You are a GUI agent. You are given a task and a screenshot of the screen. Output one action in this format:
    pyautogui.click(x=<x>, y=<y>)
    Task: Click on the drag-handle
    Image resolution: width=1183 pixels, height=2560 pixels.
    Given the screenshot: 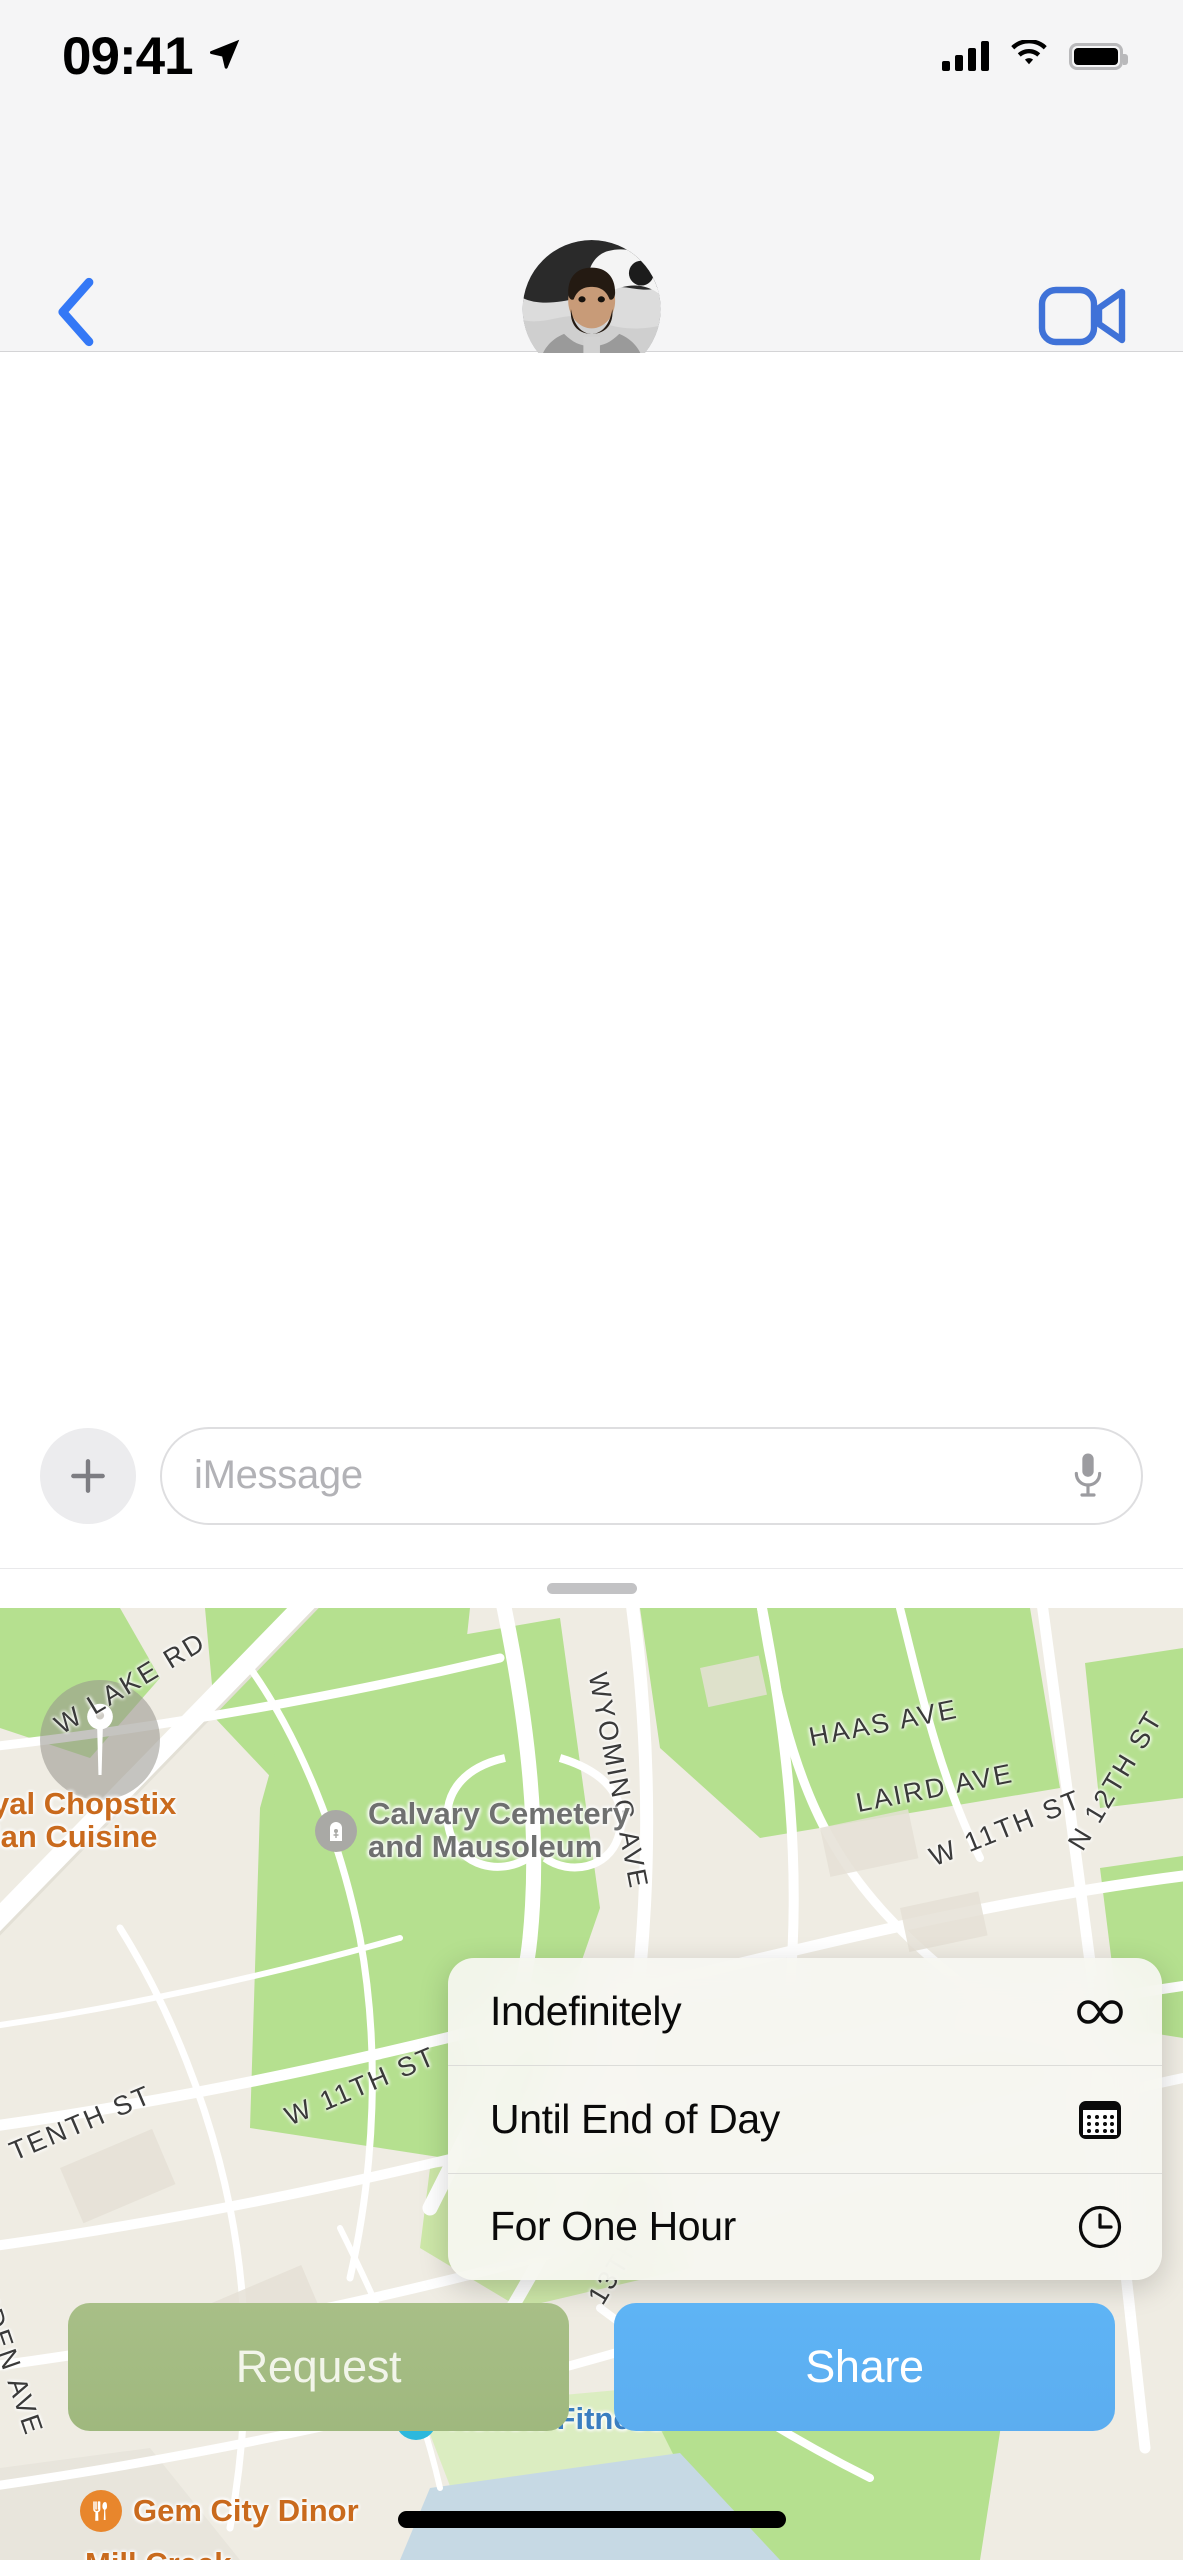 What is the action you would take?
    pyautogui.click(x=591, y=1588)
    